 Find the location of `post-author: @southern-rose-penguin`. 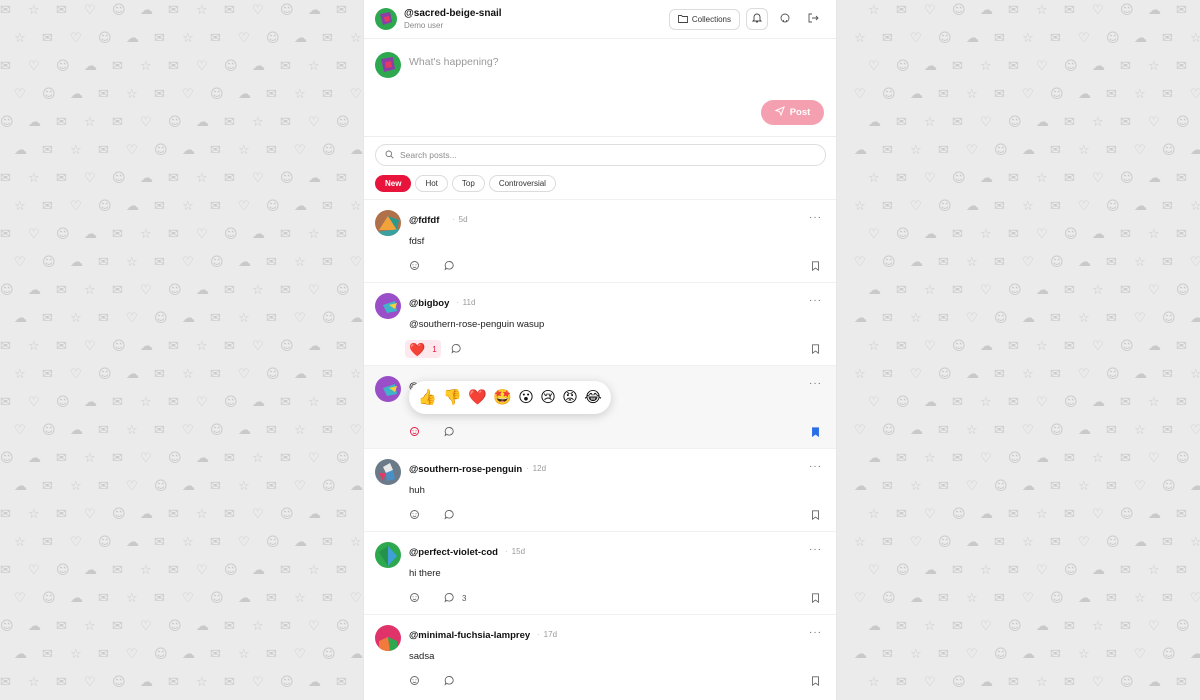

post-author: @southern-rose-penguin is located at coordinates (465, 469).